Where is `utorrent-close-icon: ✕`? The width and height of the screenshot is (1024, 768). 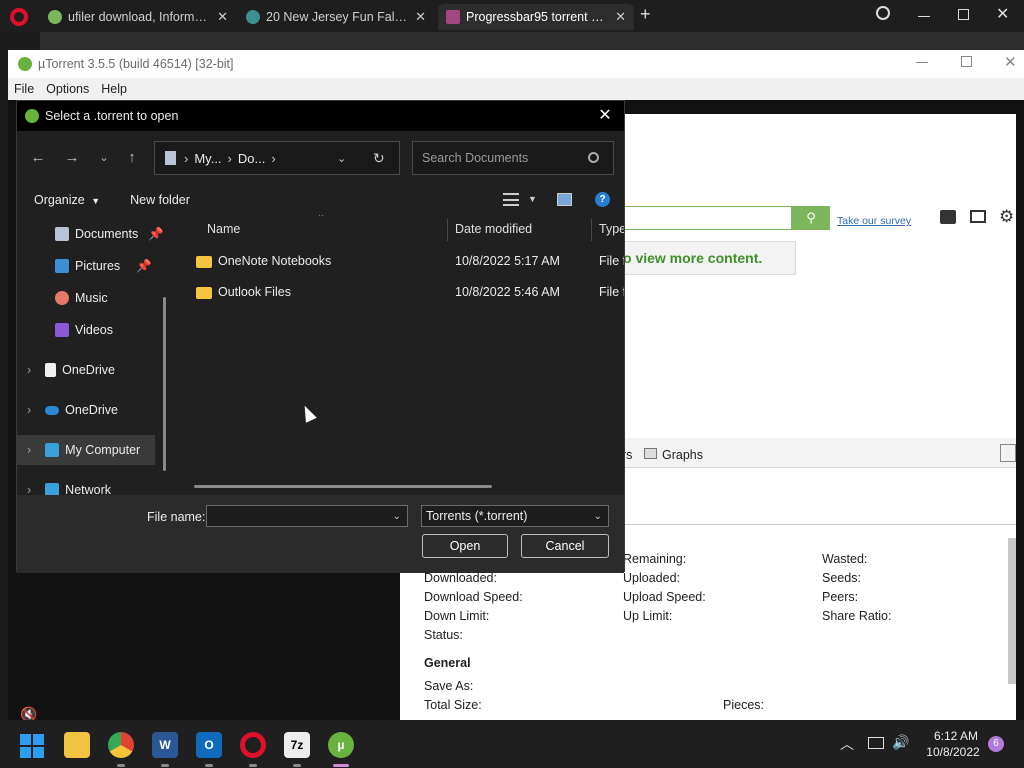 utorrent-close-icon: ✕ is located at coordinates (1010, 62).